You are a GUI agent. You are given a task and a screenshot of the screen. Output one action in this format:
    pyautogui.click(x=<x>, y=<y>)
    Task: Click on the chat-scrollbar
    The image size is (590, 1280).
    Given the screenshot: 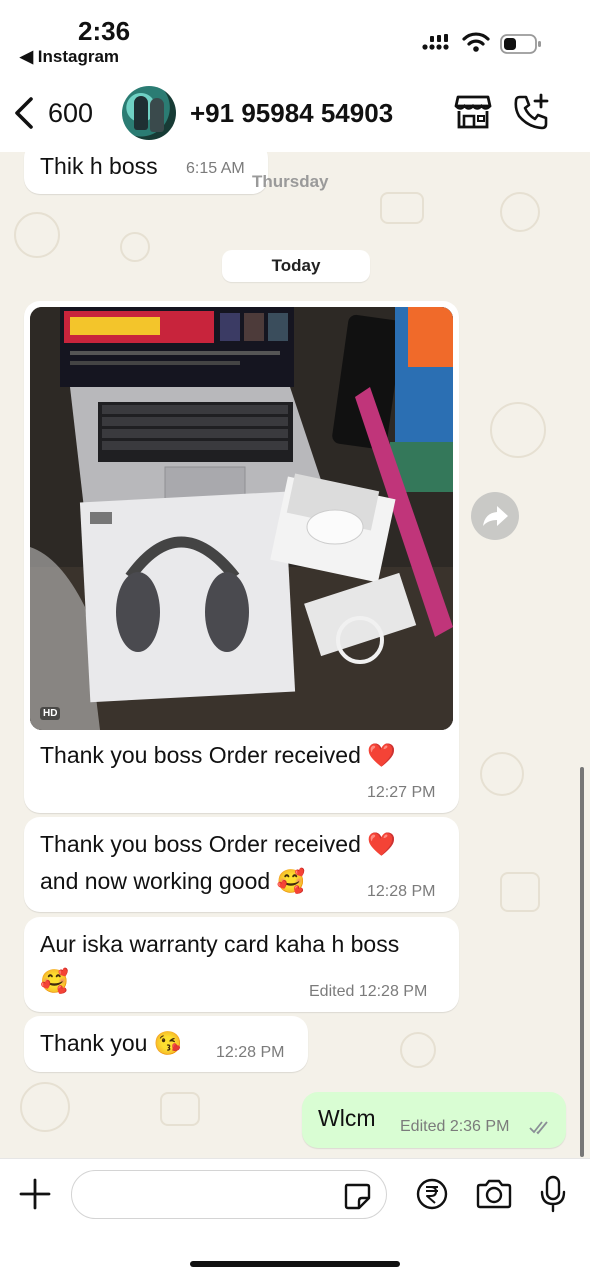 What is the action you would take?
    pyautogui.click(x=582, y=962)
    